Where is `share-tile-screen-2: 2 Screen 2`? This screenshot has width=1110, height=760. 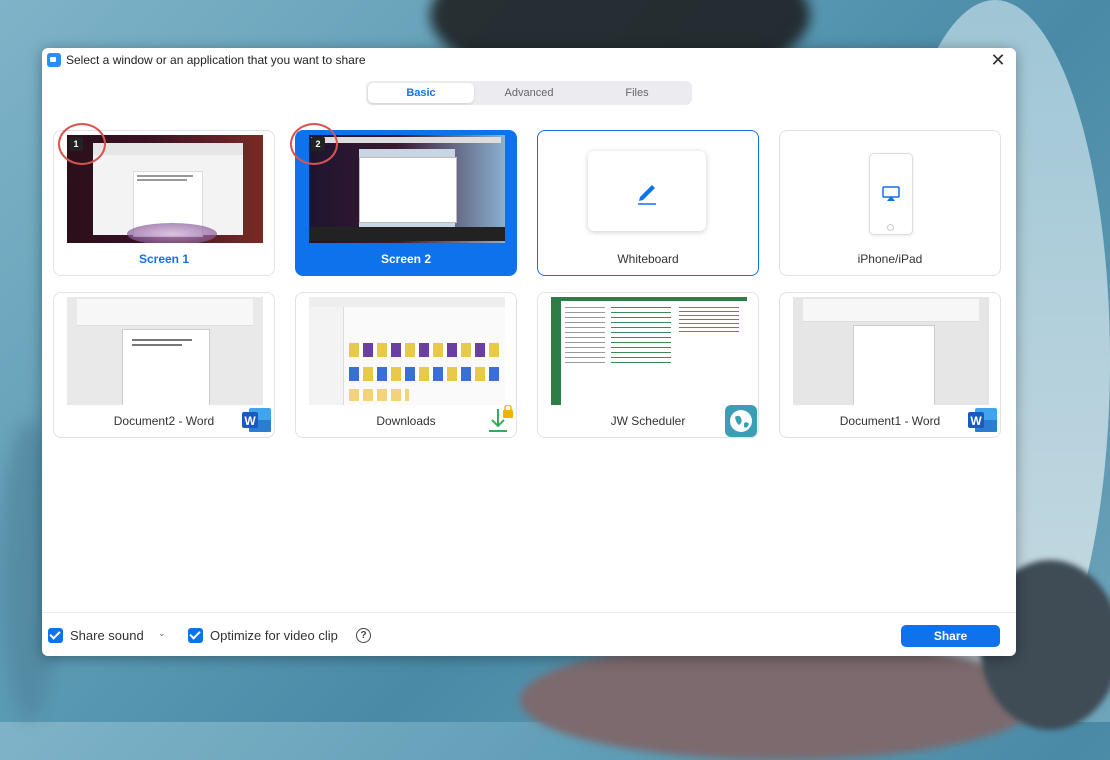
share-tile-screen-2: 2 Screen 2 is located at coordinates (403, 199).